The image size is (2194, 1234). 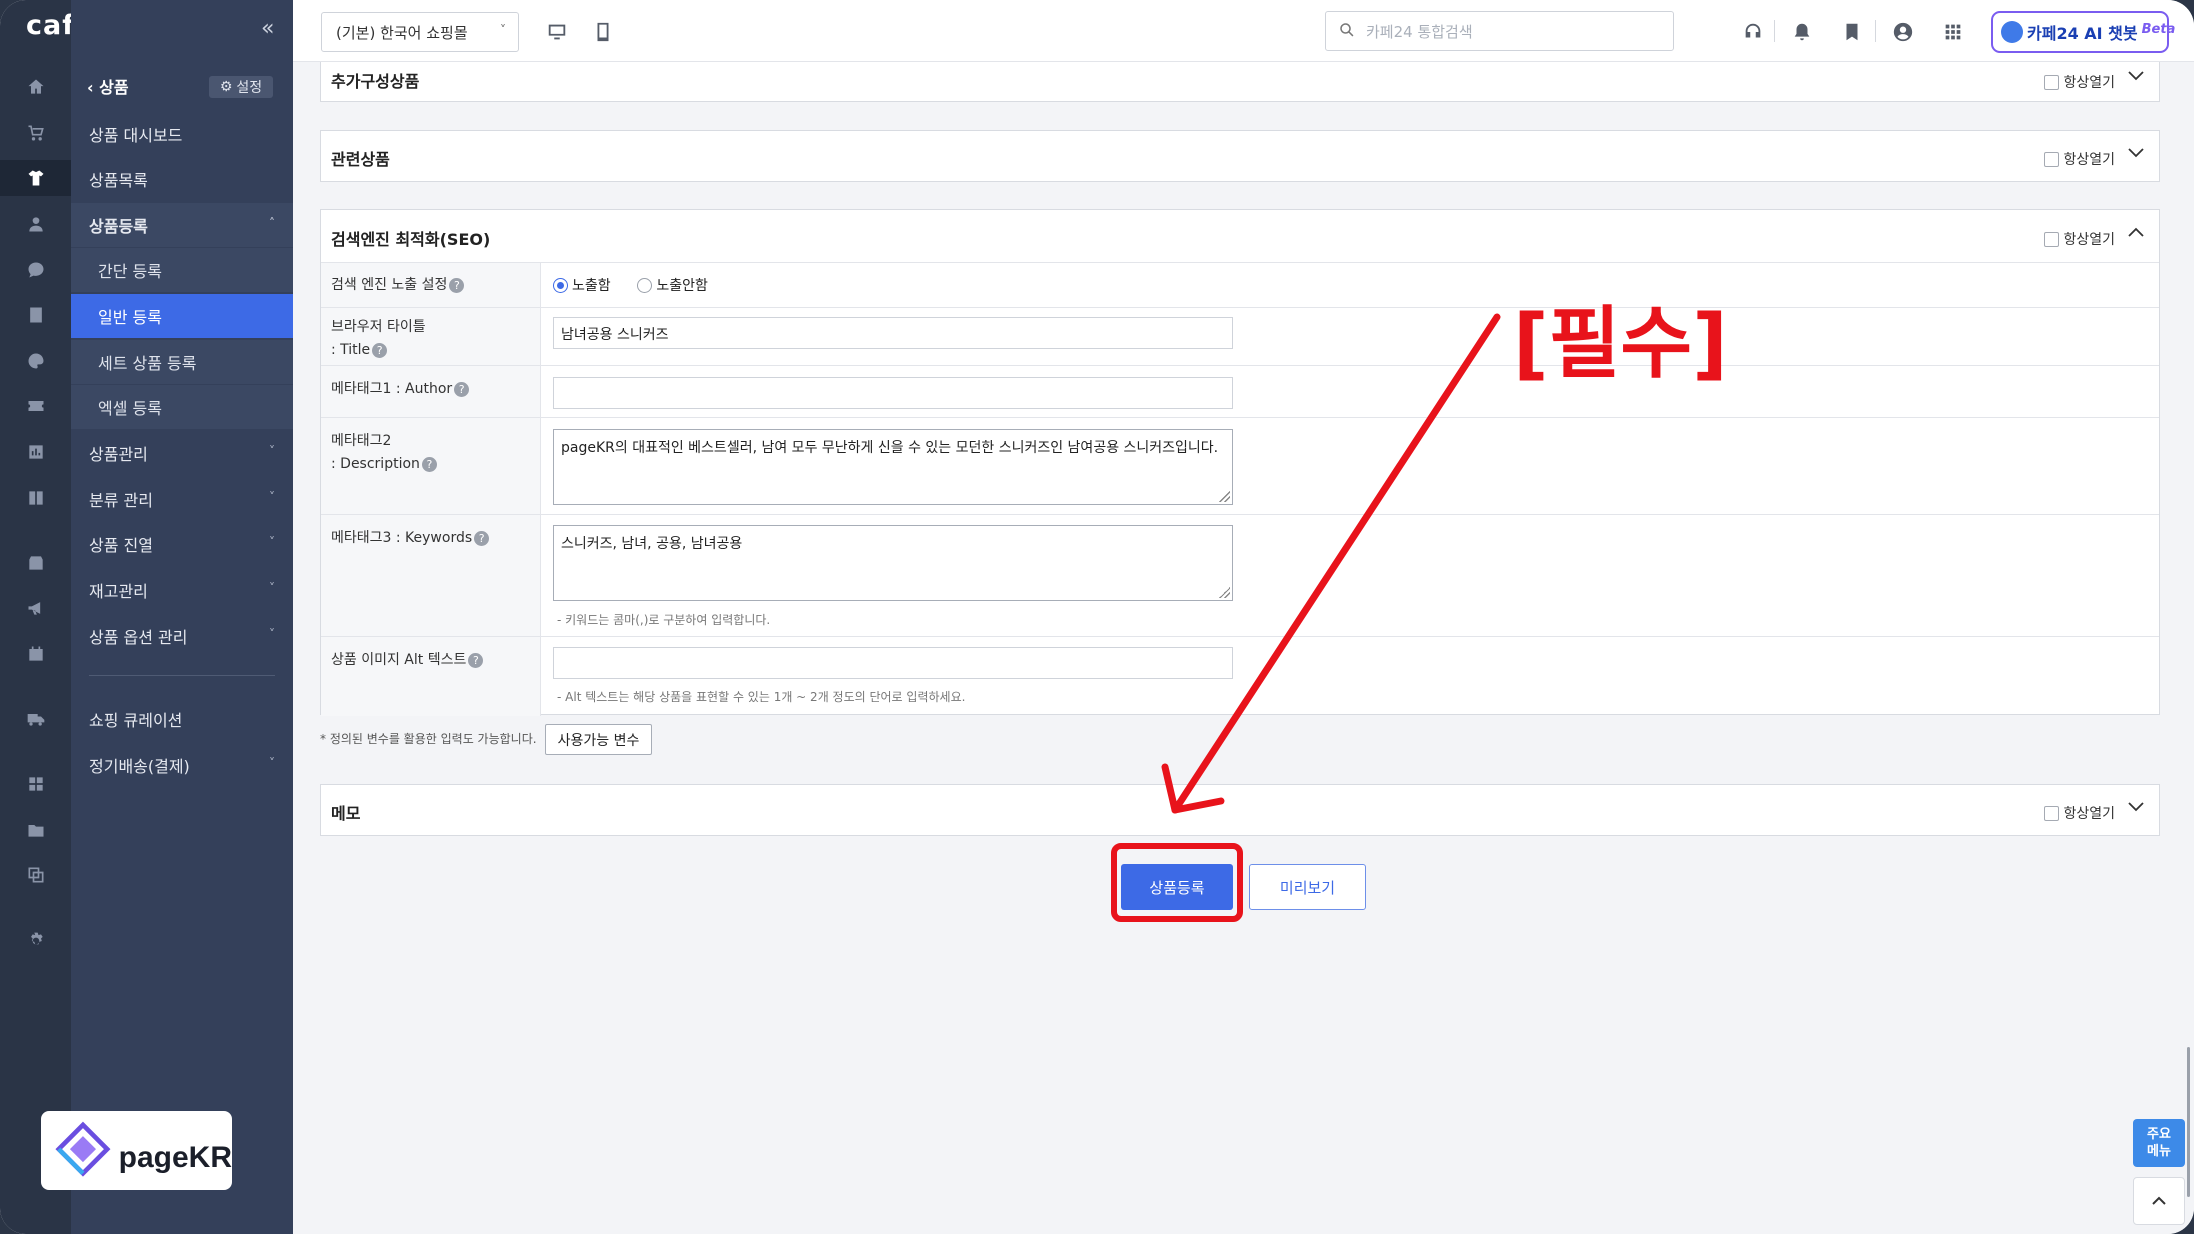 What do you see at coordinates (36, 87) in the screenshot?
I see `home-icon` at bounding box center [36, 87].